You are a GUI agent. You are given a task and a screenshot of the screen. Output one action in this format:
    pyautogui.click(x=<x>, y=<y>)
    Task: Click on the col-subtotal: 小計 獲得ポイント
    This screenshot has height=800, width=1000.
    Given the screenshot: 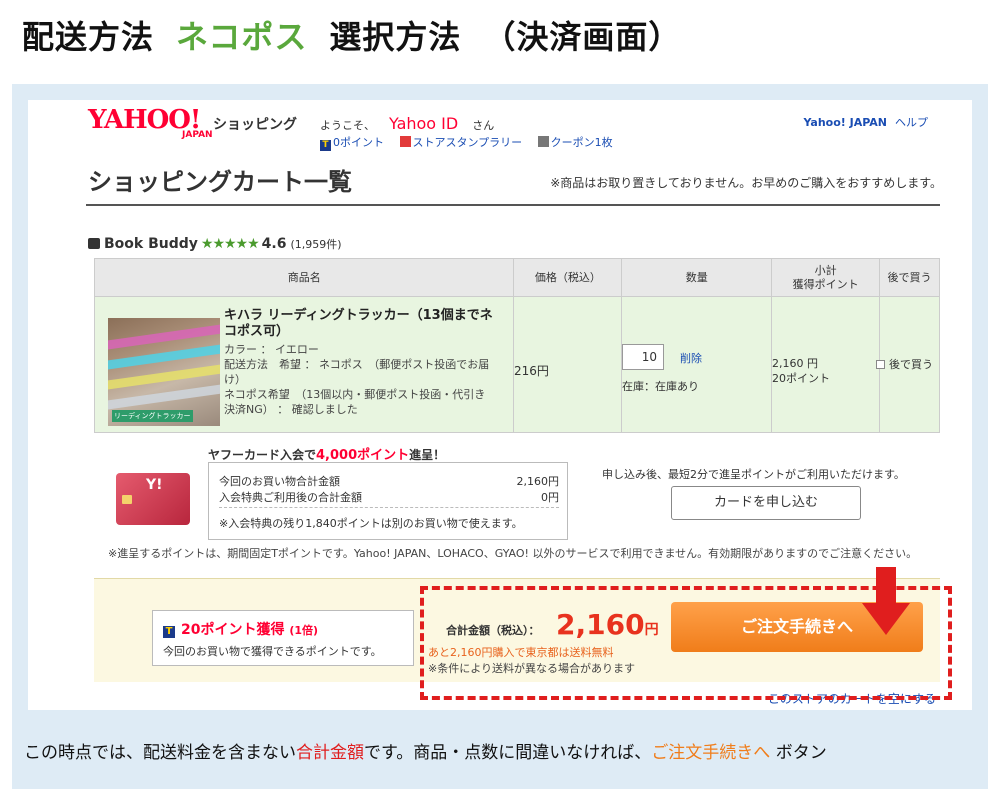 What is the action you would take?
    pyautogui.click(x=826, y=277)
    